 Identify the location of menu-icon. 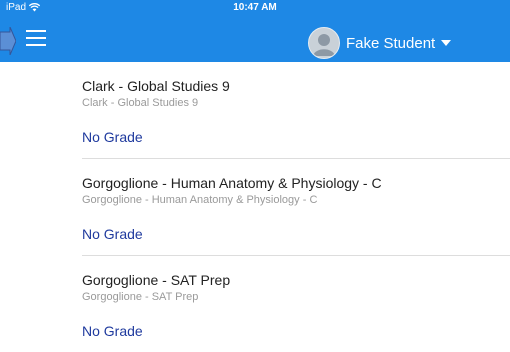
(36, 31).